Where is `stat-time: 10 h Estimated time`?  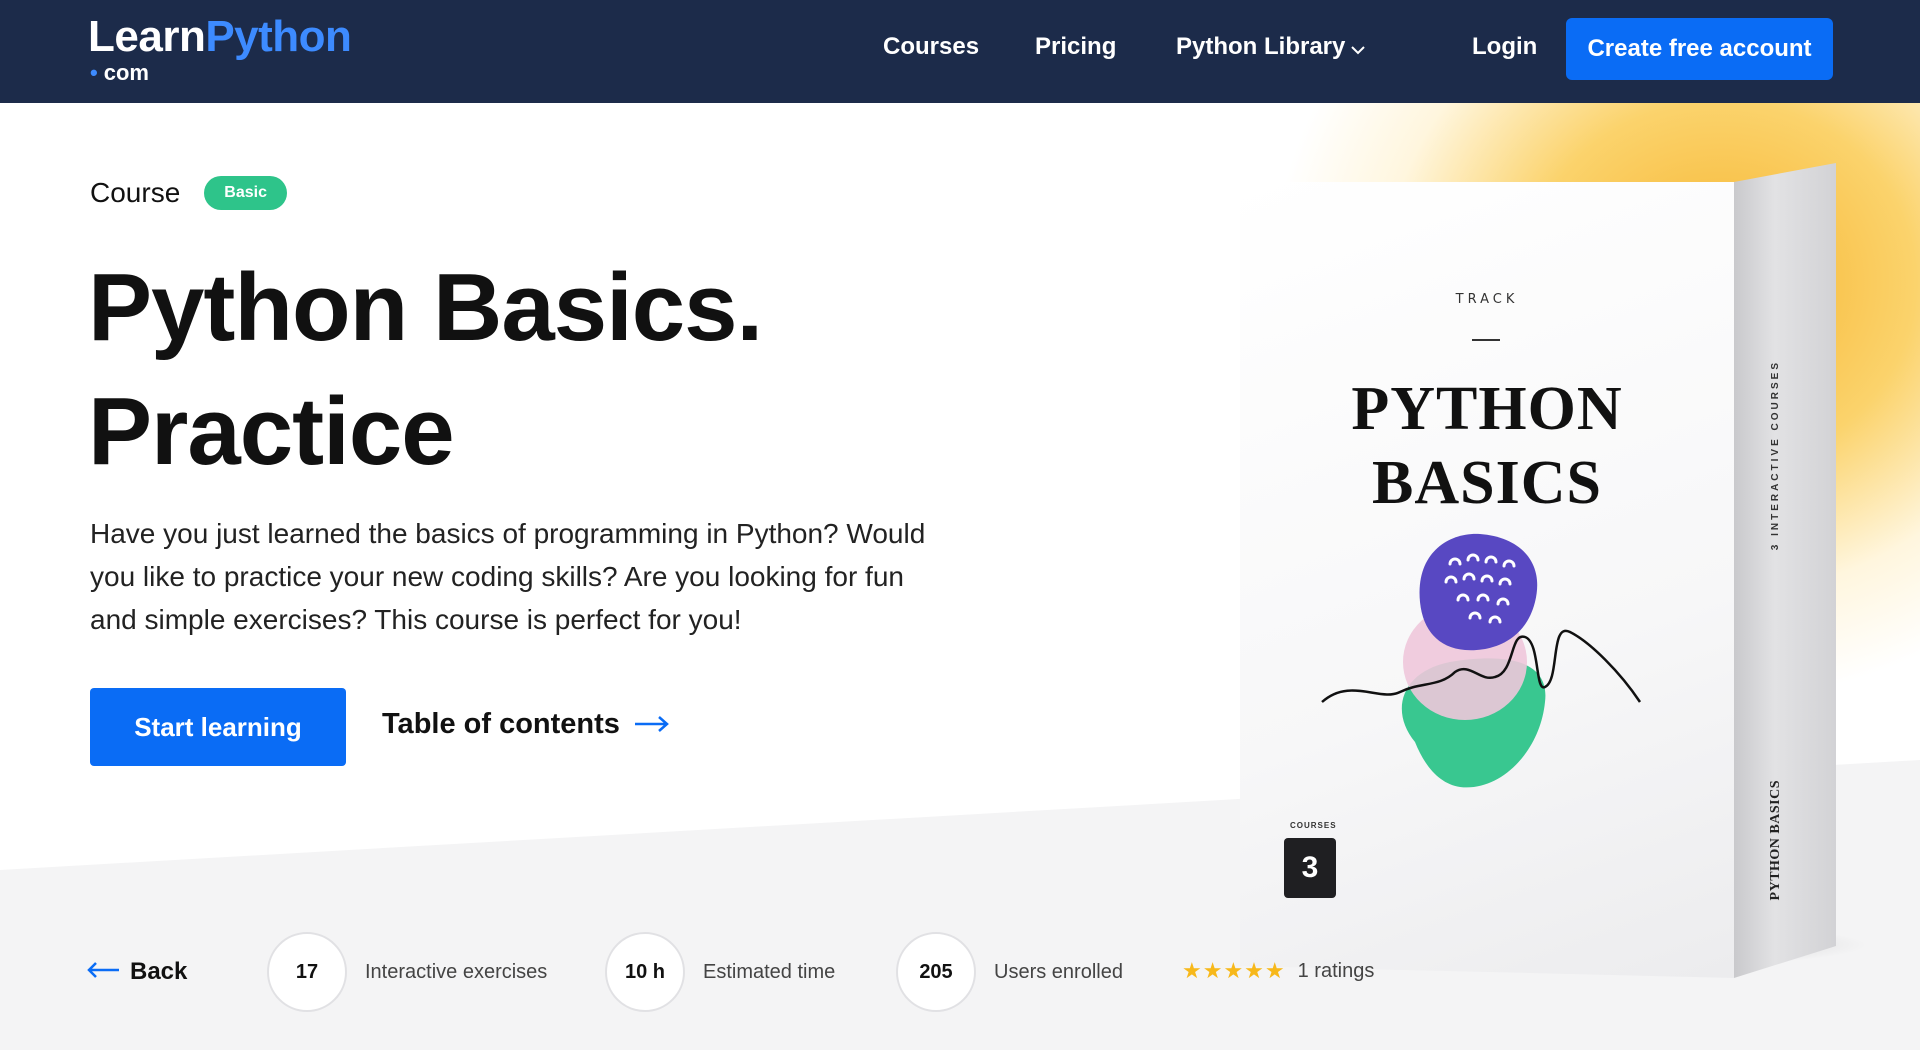
stat-time: 10 h Estimated time is located at coordinates (720, 972).